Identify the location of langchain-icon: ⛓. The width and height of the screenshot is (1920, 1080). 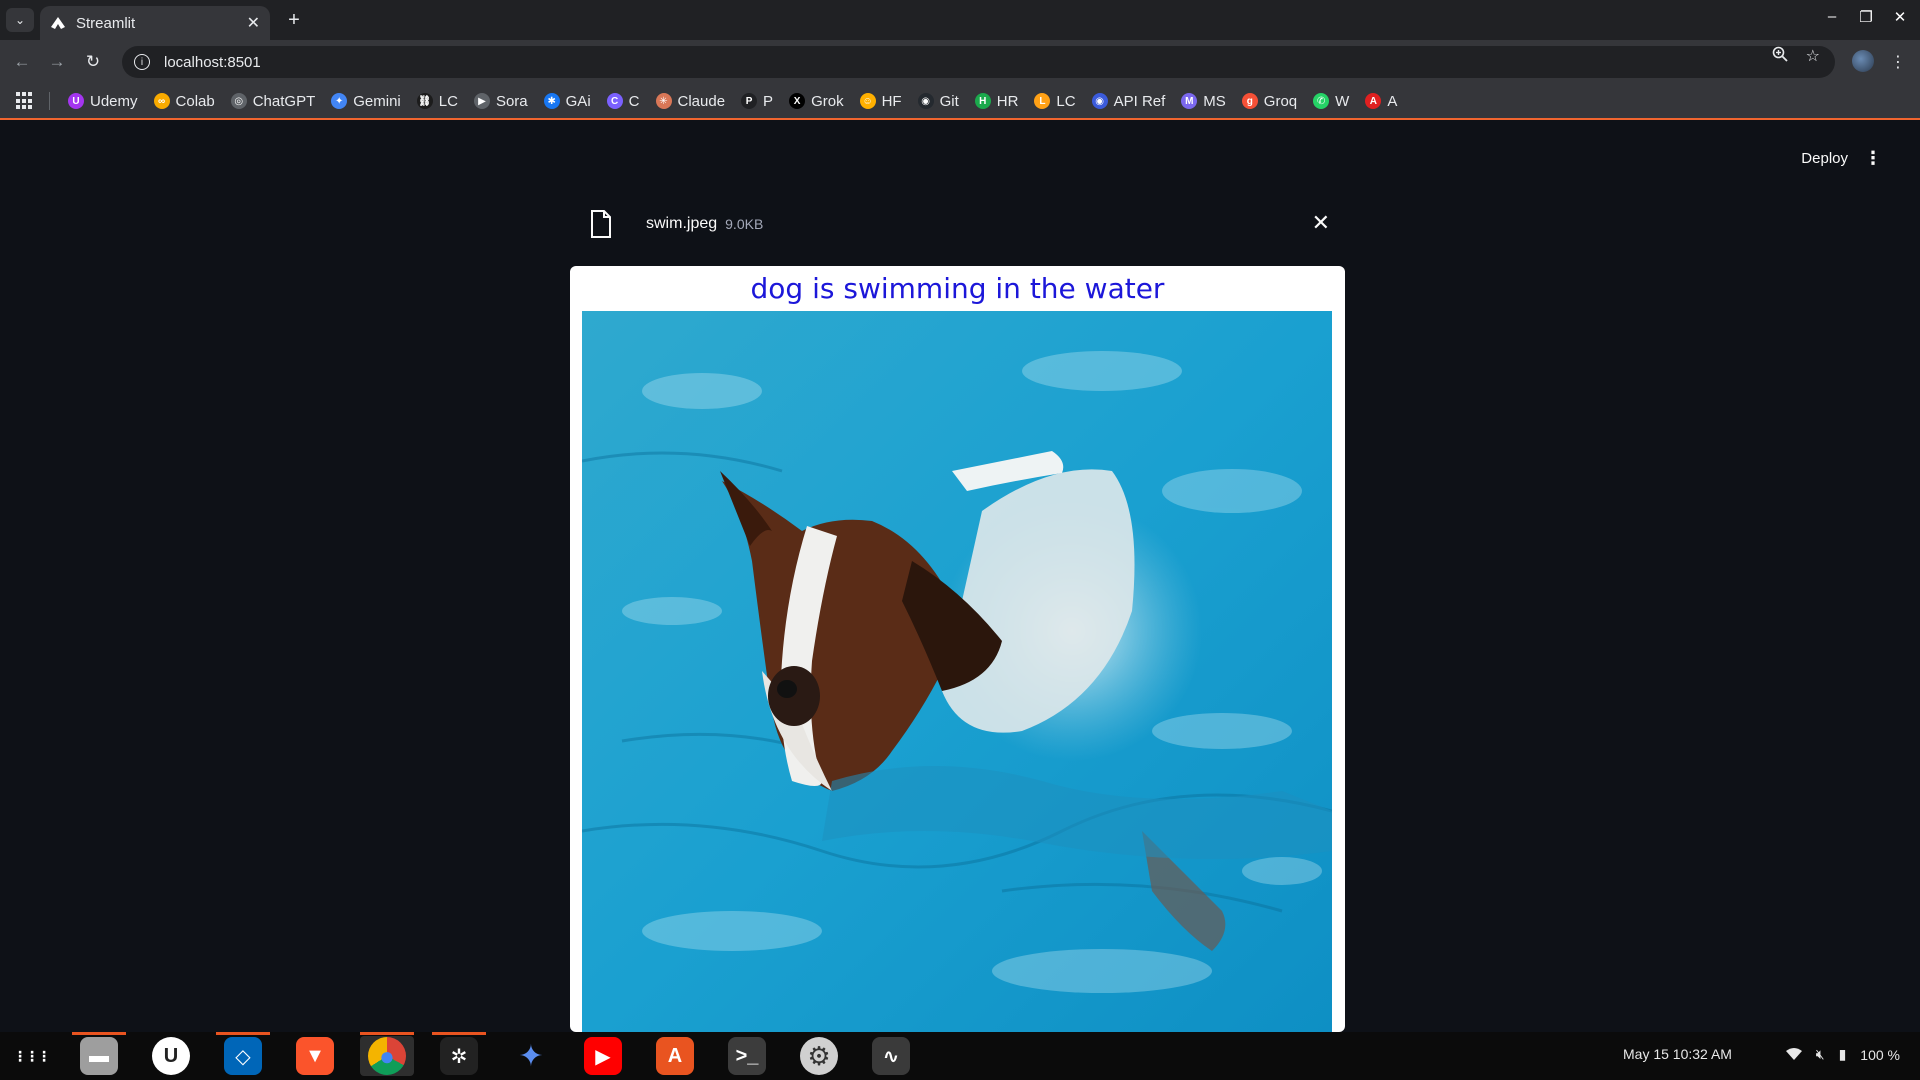
(424, 101).